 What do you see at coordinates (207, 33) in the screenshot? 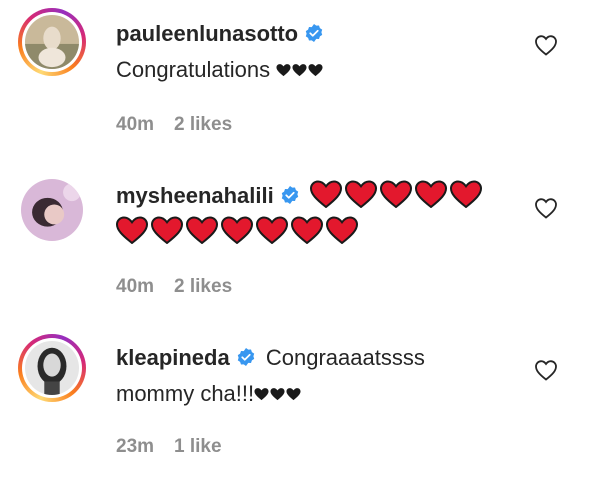
I see `comment-username: pauleenlunasotto` at bounding box center [207, 33].